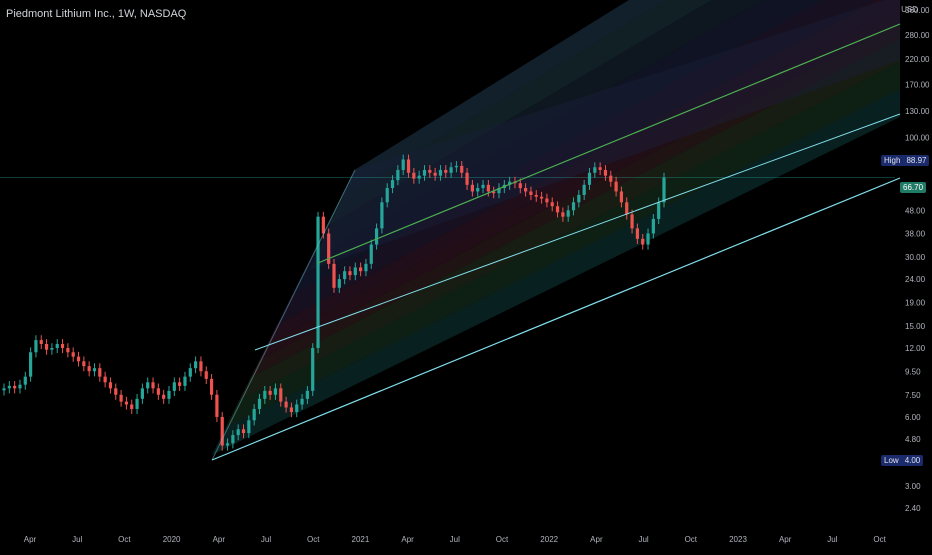  What do you see at coordinates (905, 160) in the screenshot?
I see `high-price-tag: High 88.97` at bounding box center [905, 160].